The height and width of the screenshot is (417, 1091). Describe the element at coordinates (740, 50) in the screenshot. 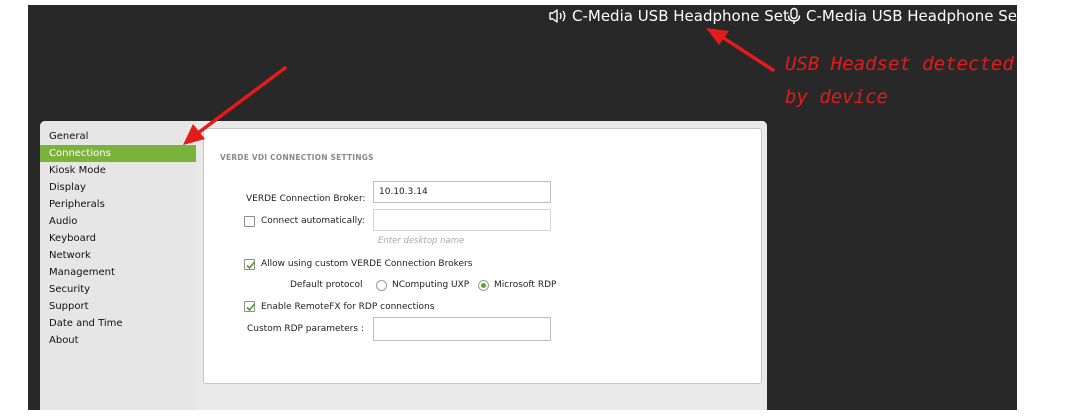

I see `arrow-to-headset` at that location.